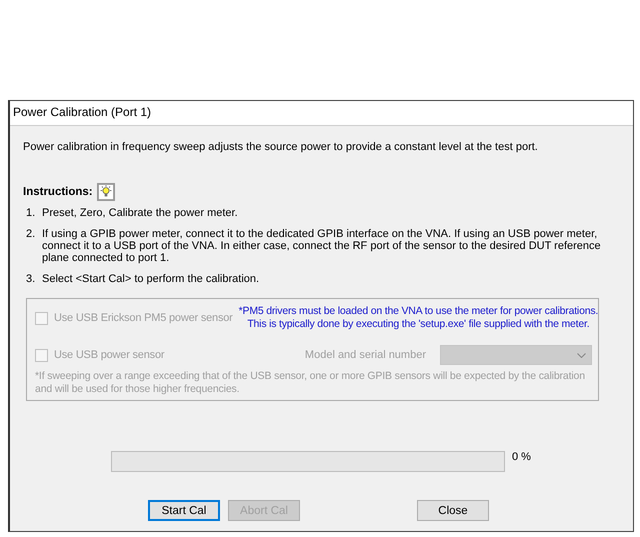 This screenshot has height=537, width=640. Describe the element at coordinates (581, 355) in the screenshot. I see `chevron-icon` at that location.